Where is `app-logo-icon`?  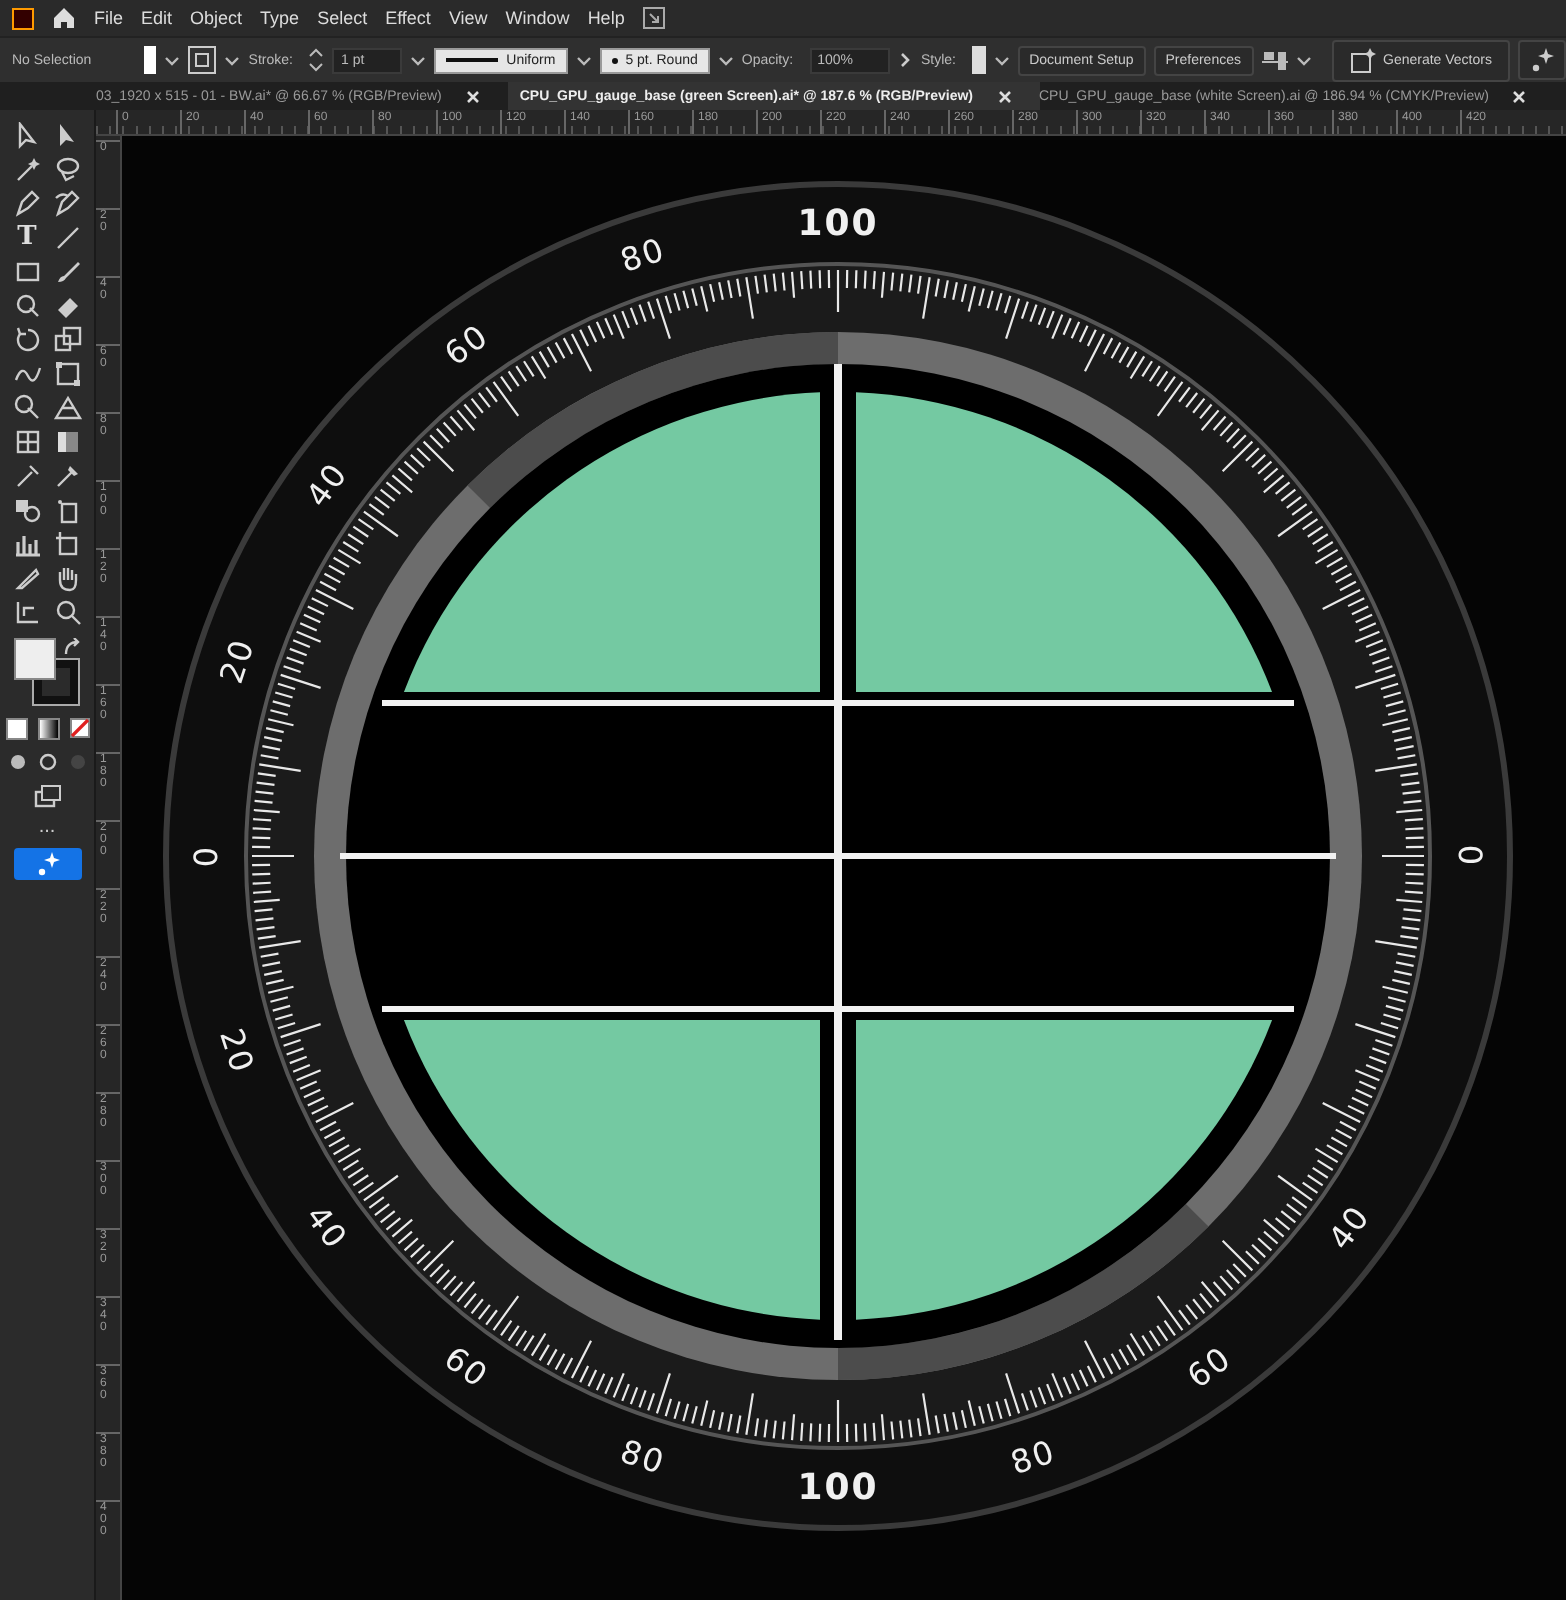 app-logo-icon is located at coordinates (23, 18).